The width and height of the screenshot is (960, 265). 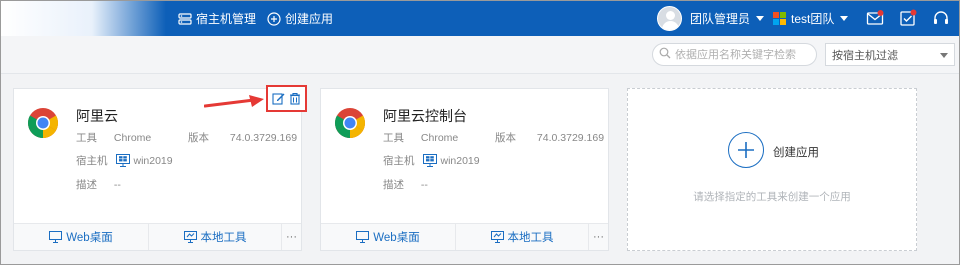 What do you see at coordinates (875, 18) in the screenshot?
I see `mail-icon` at bounding box center [875, 18].